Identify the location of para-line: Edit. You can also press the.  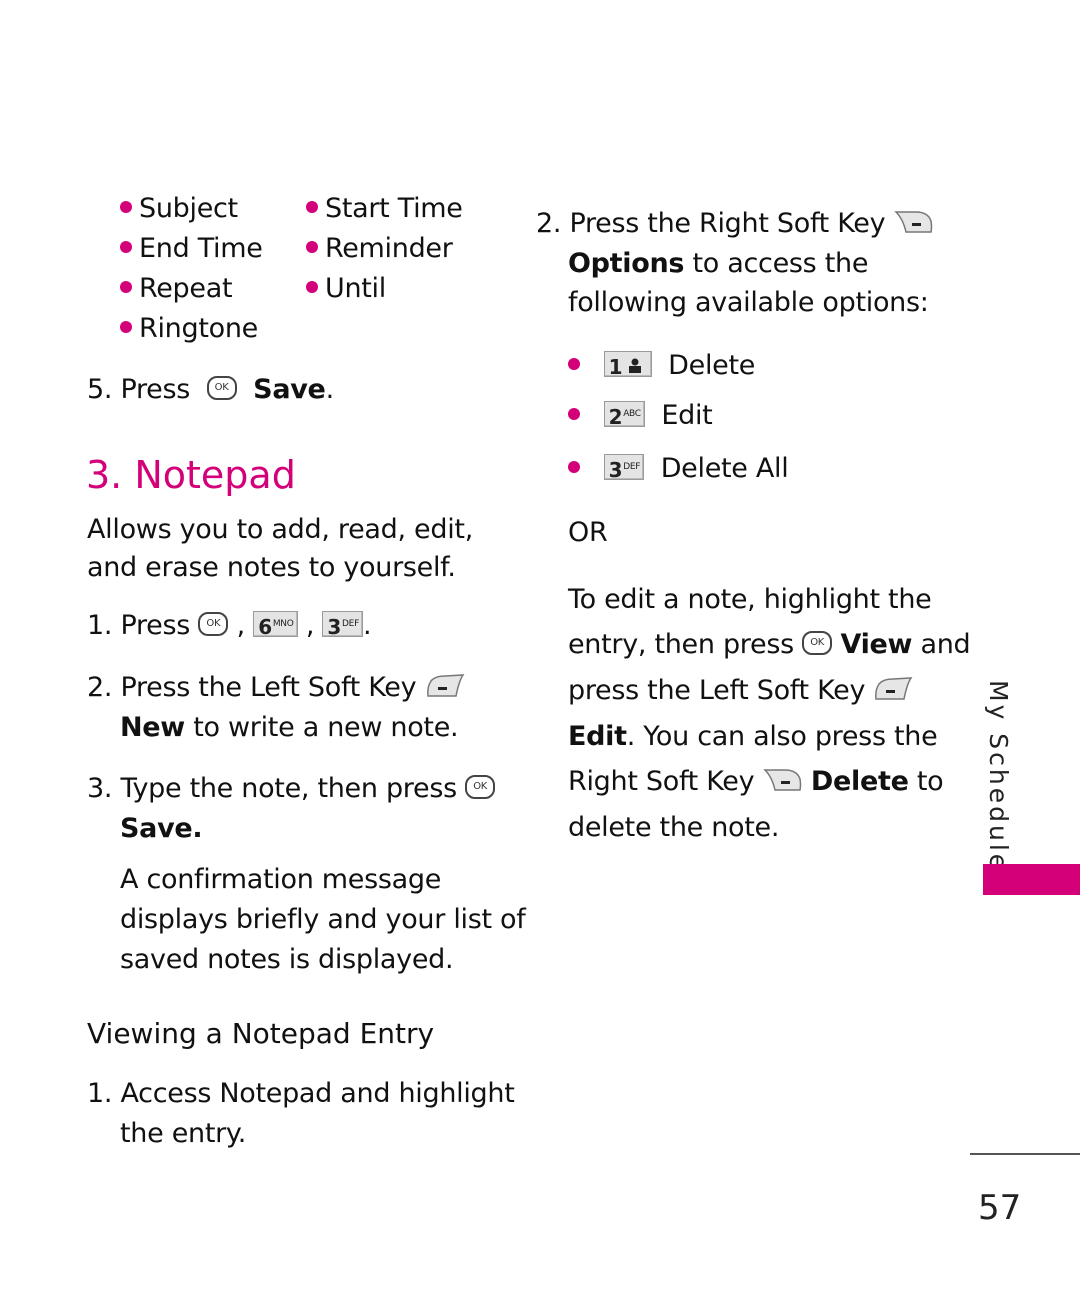
(753, 736).